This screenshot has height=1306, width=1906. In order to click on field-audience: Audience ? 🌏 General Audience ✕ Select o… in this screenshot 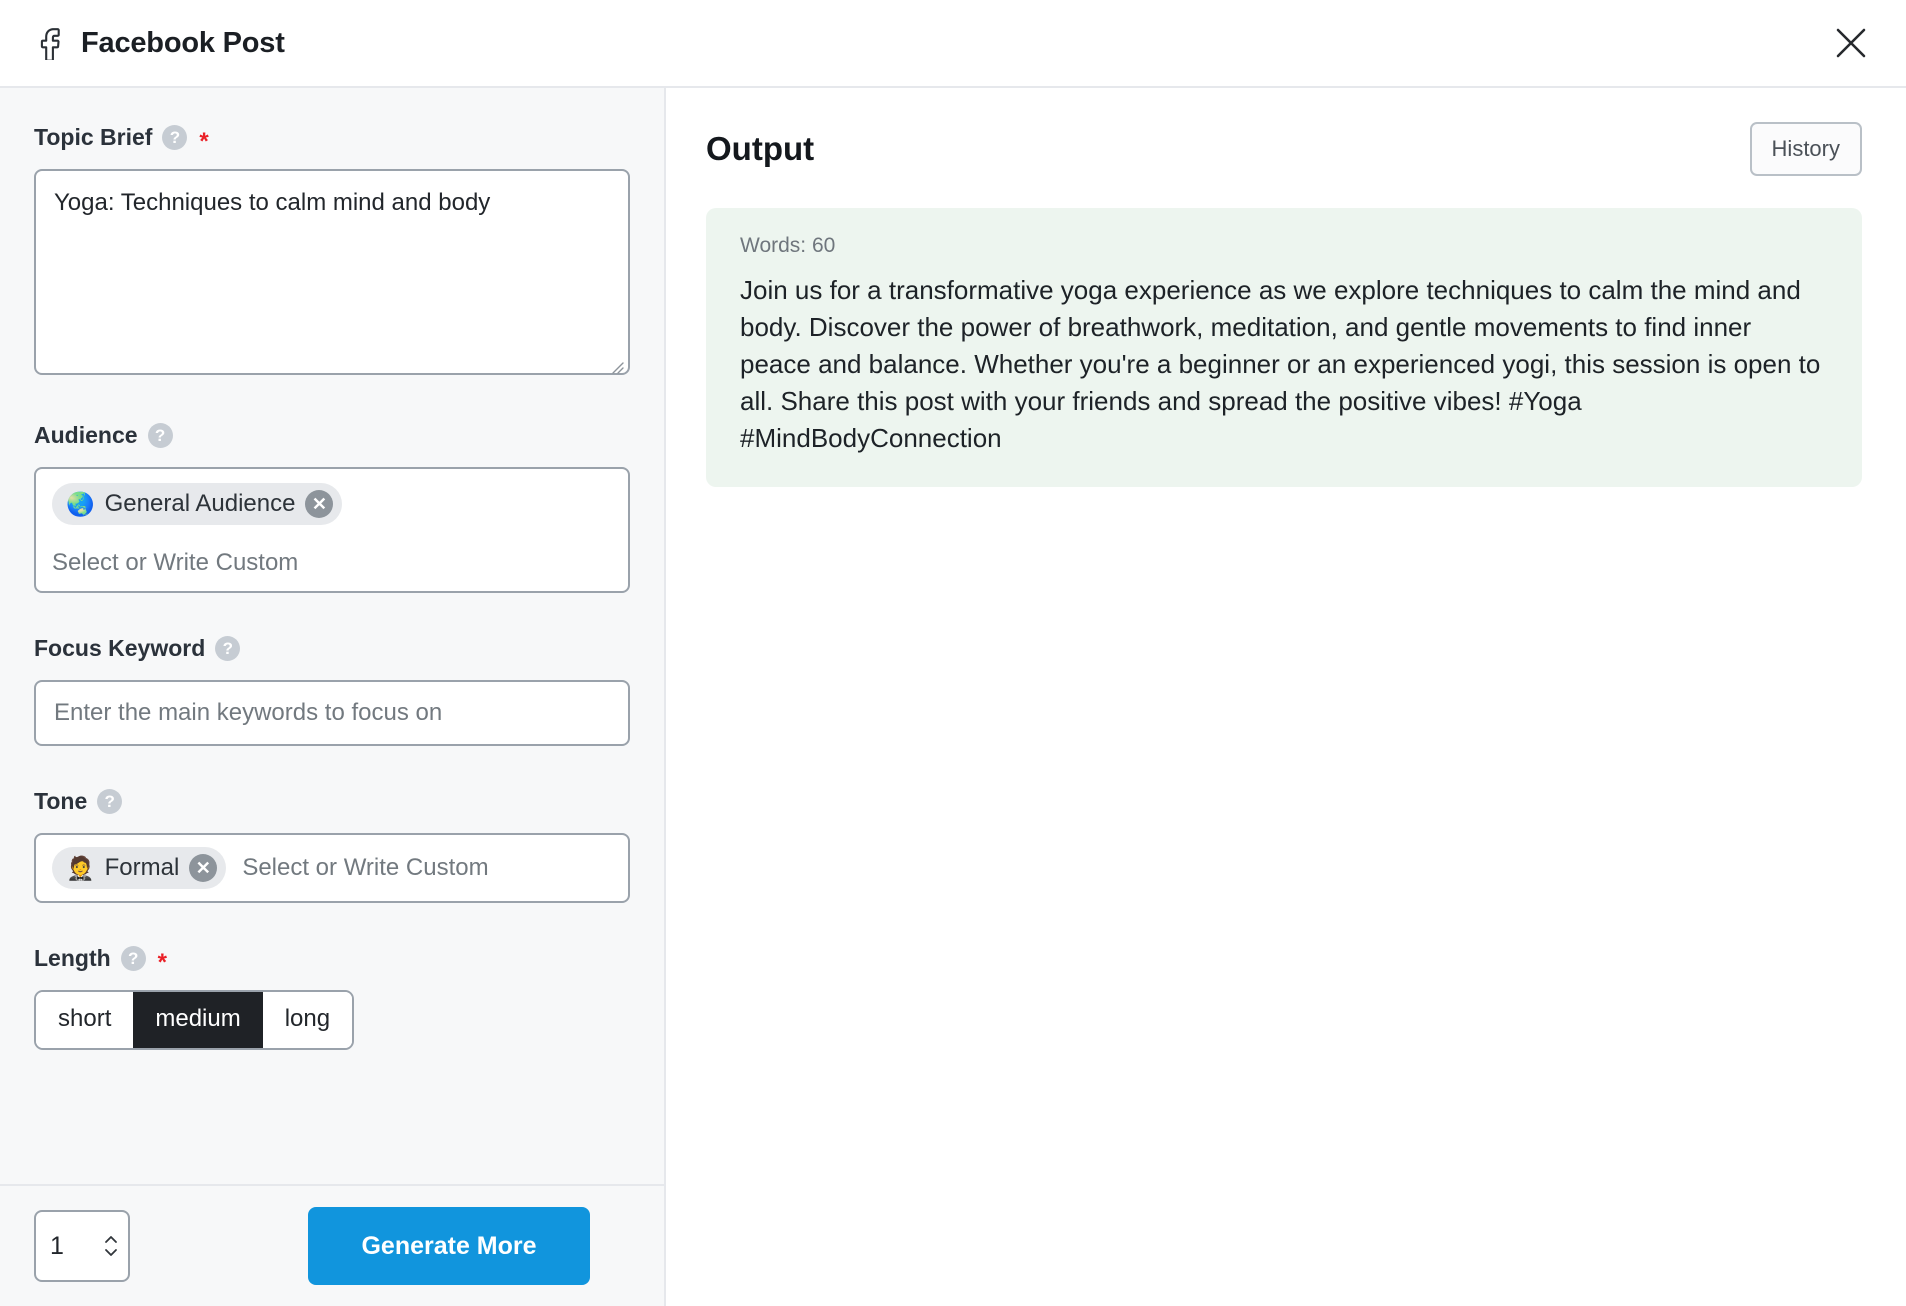, I will do `click(332, 507)`.